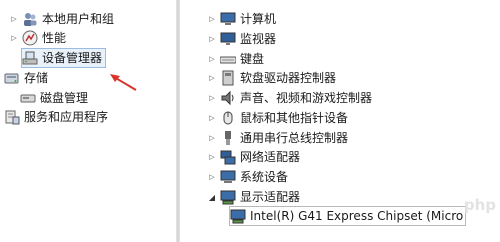 The image size is (500, 242). I want to click on device-category-system-devices: ▷ 系统设备, so click(248, 177).